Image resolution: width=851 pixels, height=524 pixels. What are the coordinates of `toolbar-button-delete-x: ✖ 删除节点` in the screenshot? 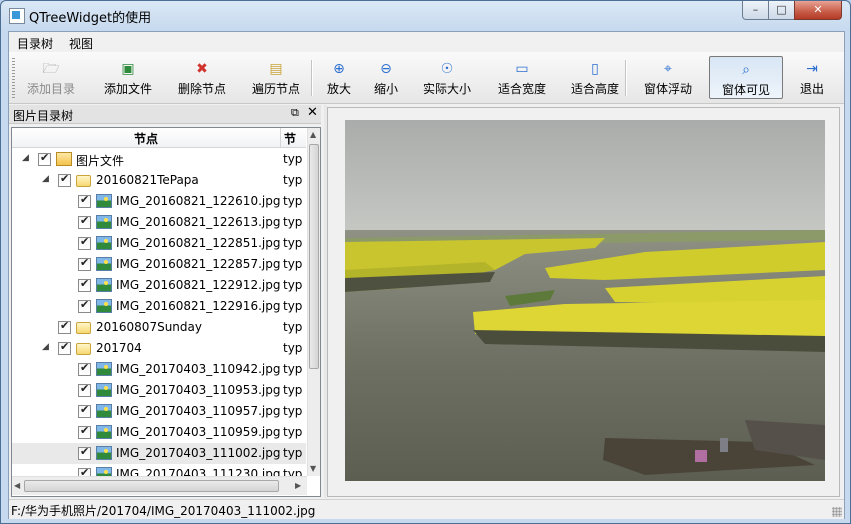 It's located at (202, 77).